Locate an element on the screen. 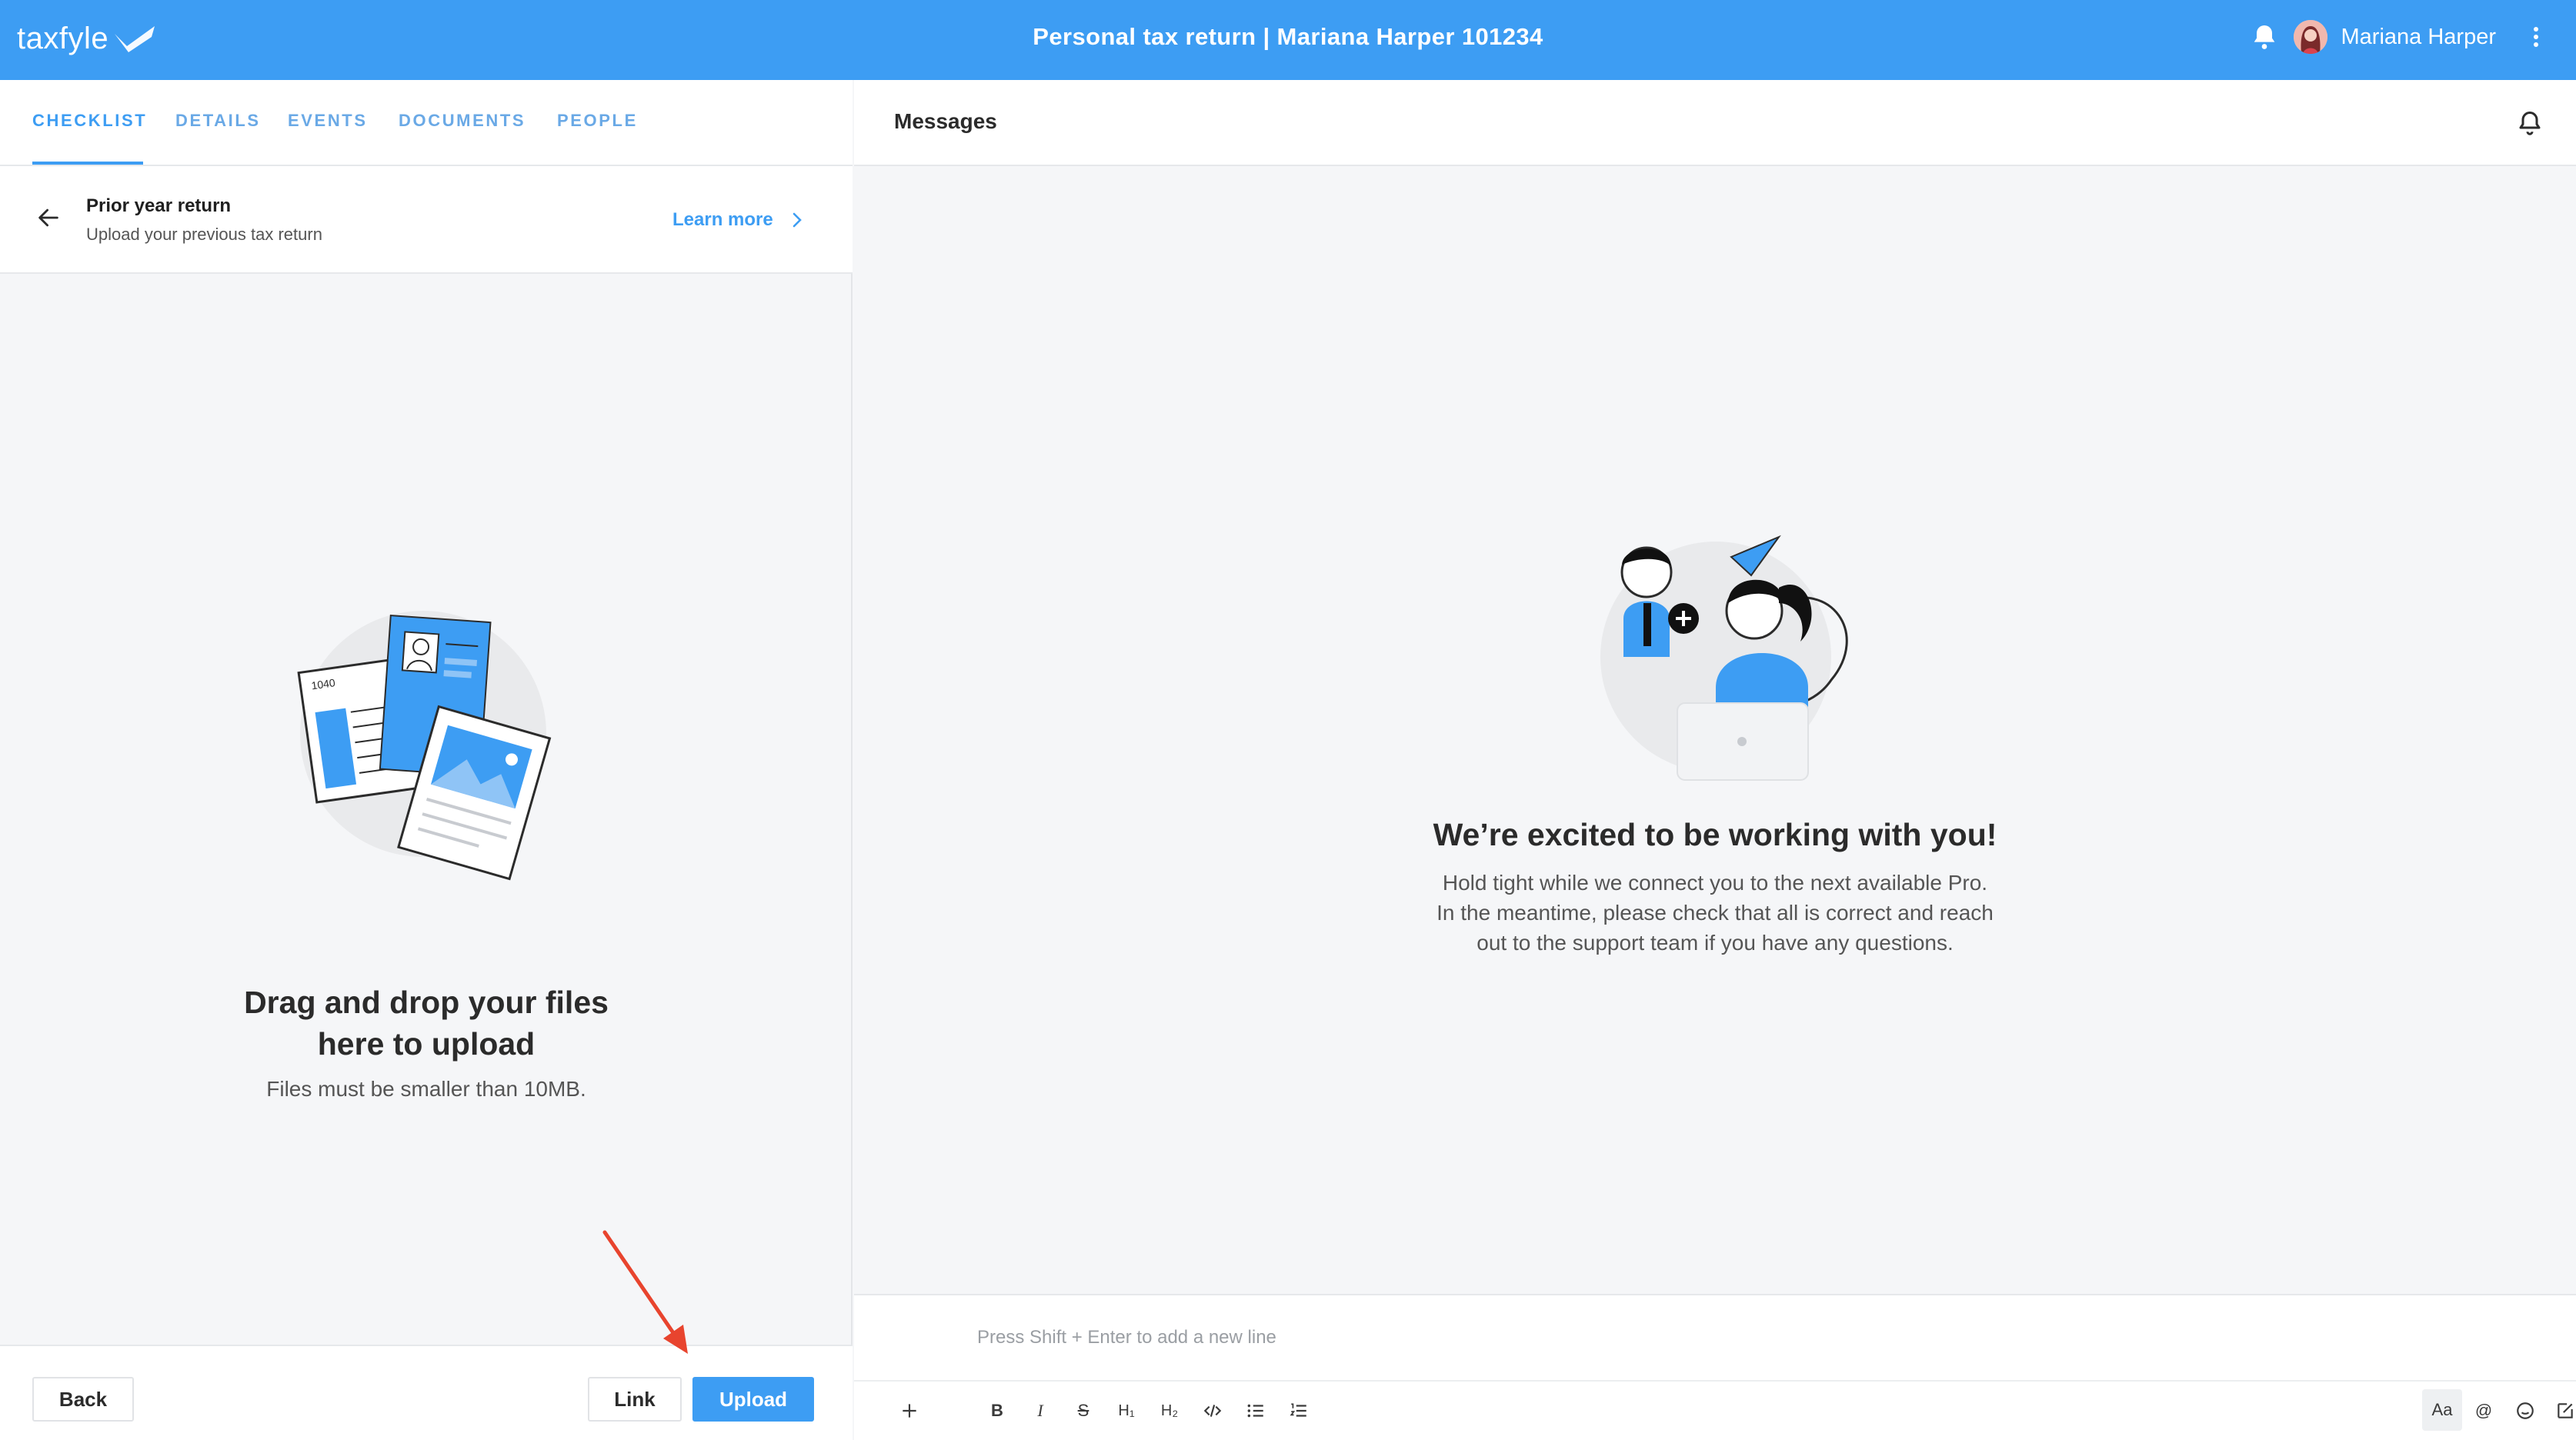  message-composer: B I S H₁ H₂ Aa @ is located at coordinates (1715, 1367).